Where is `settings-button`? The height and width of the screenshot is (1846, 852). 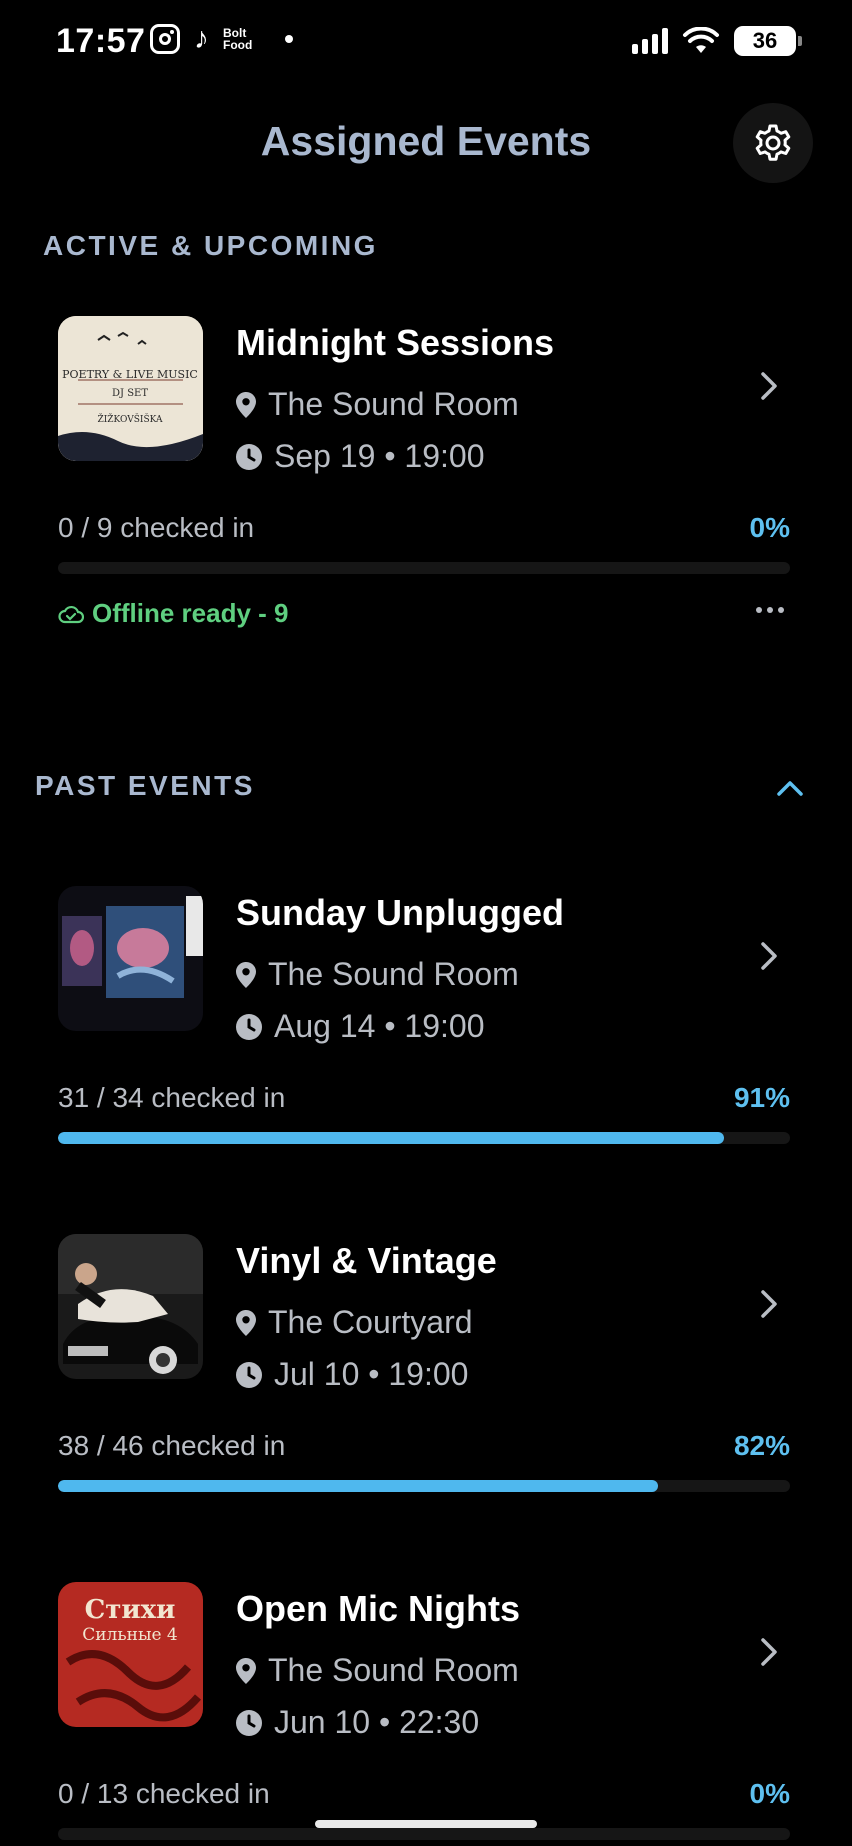 settings-button is located at coordinates (773, 143).